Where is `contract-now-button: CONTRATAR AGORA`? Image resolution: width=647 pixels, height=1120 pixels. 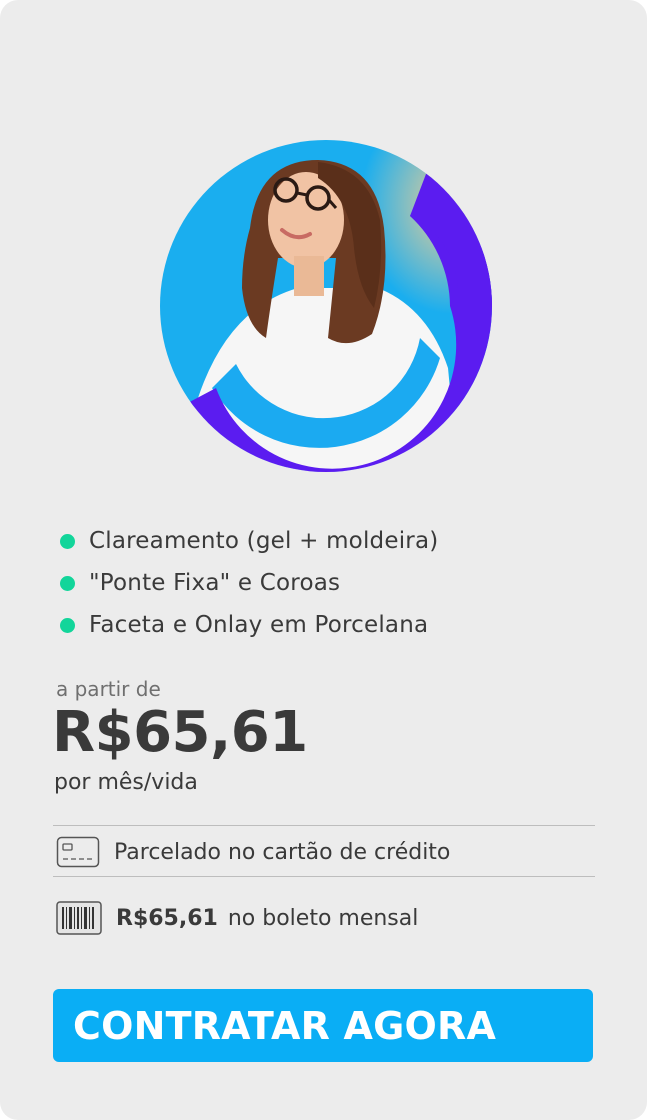
contract-now-button: CONTRATAR AGORA is located at coordinates (323, 1025).